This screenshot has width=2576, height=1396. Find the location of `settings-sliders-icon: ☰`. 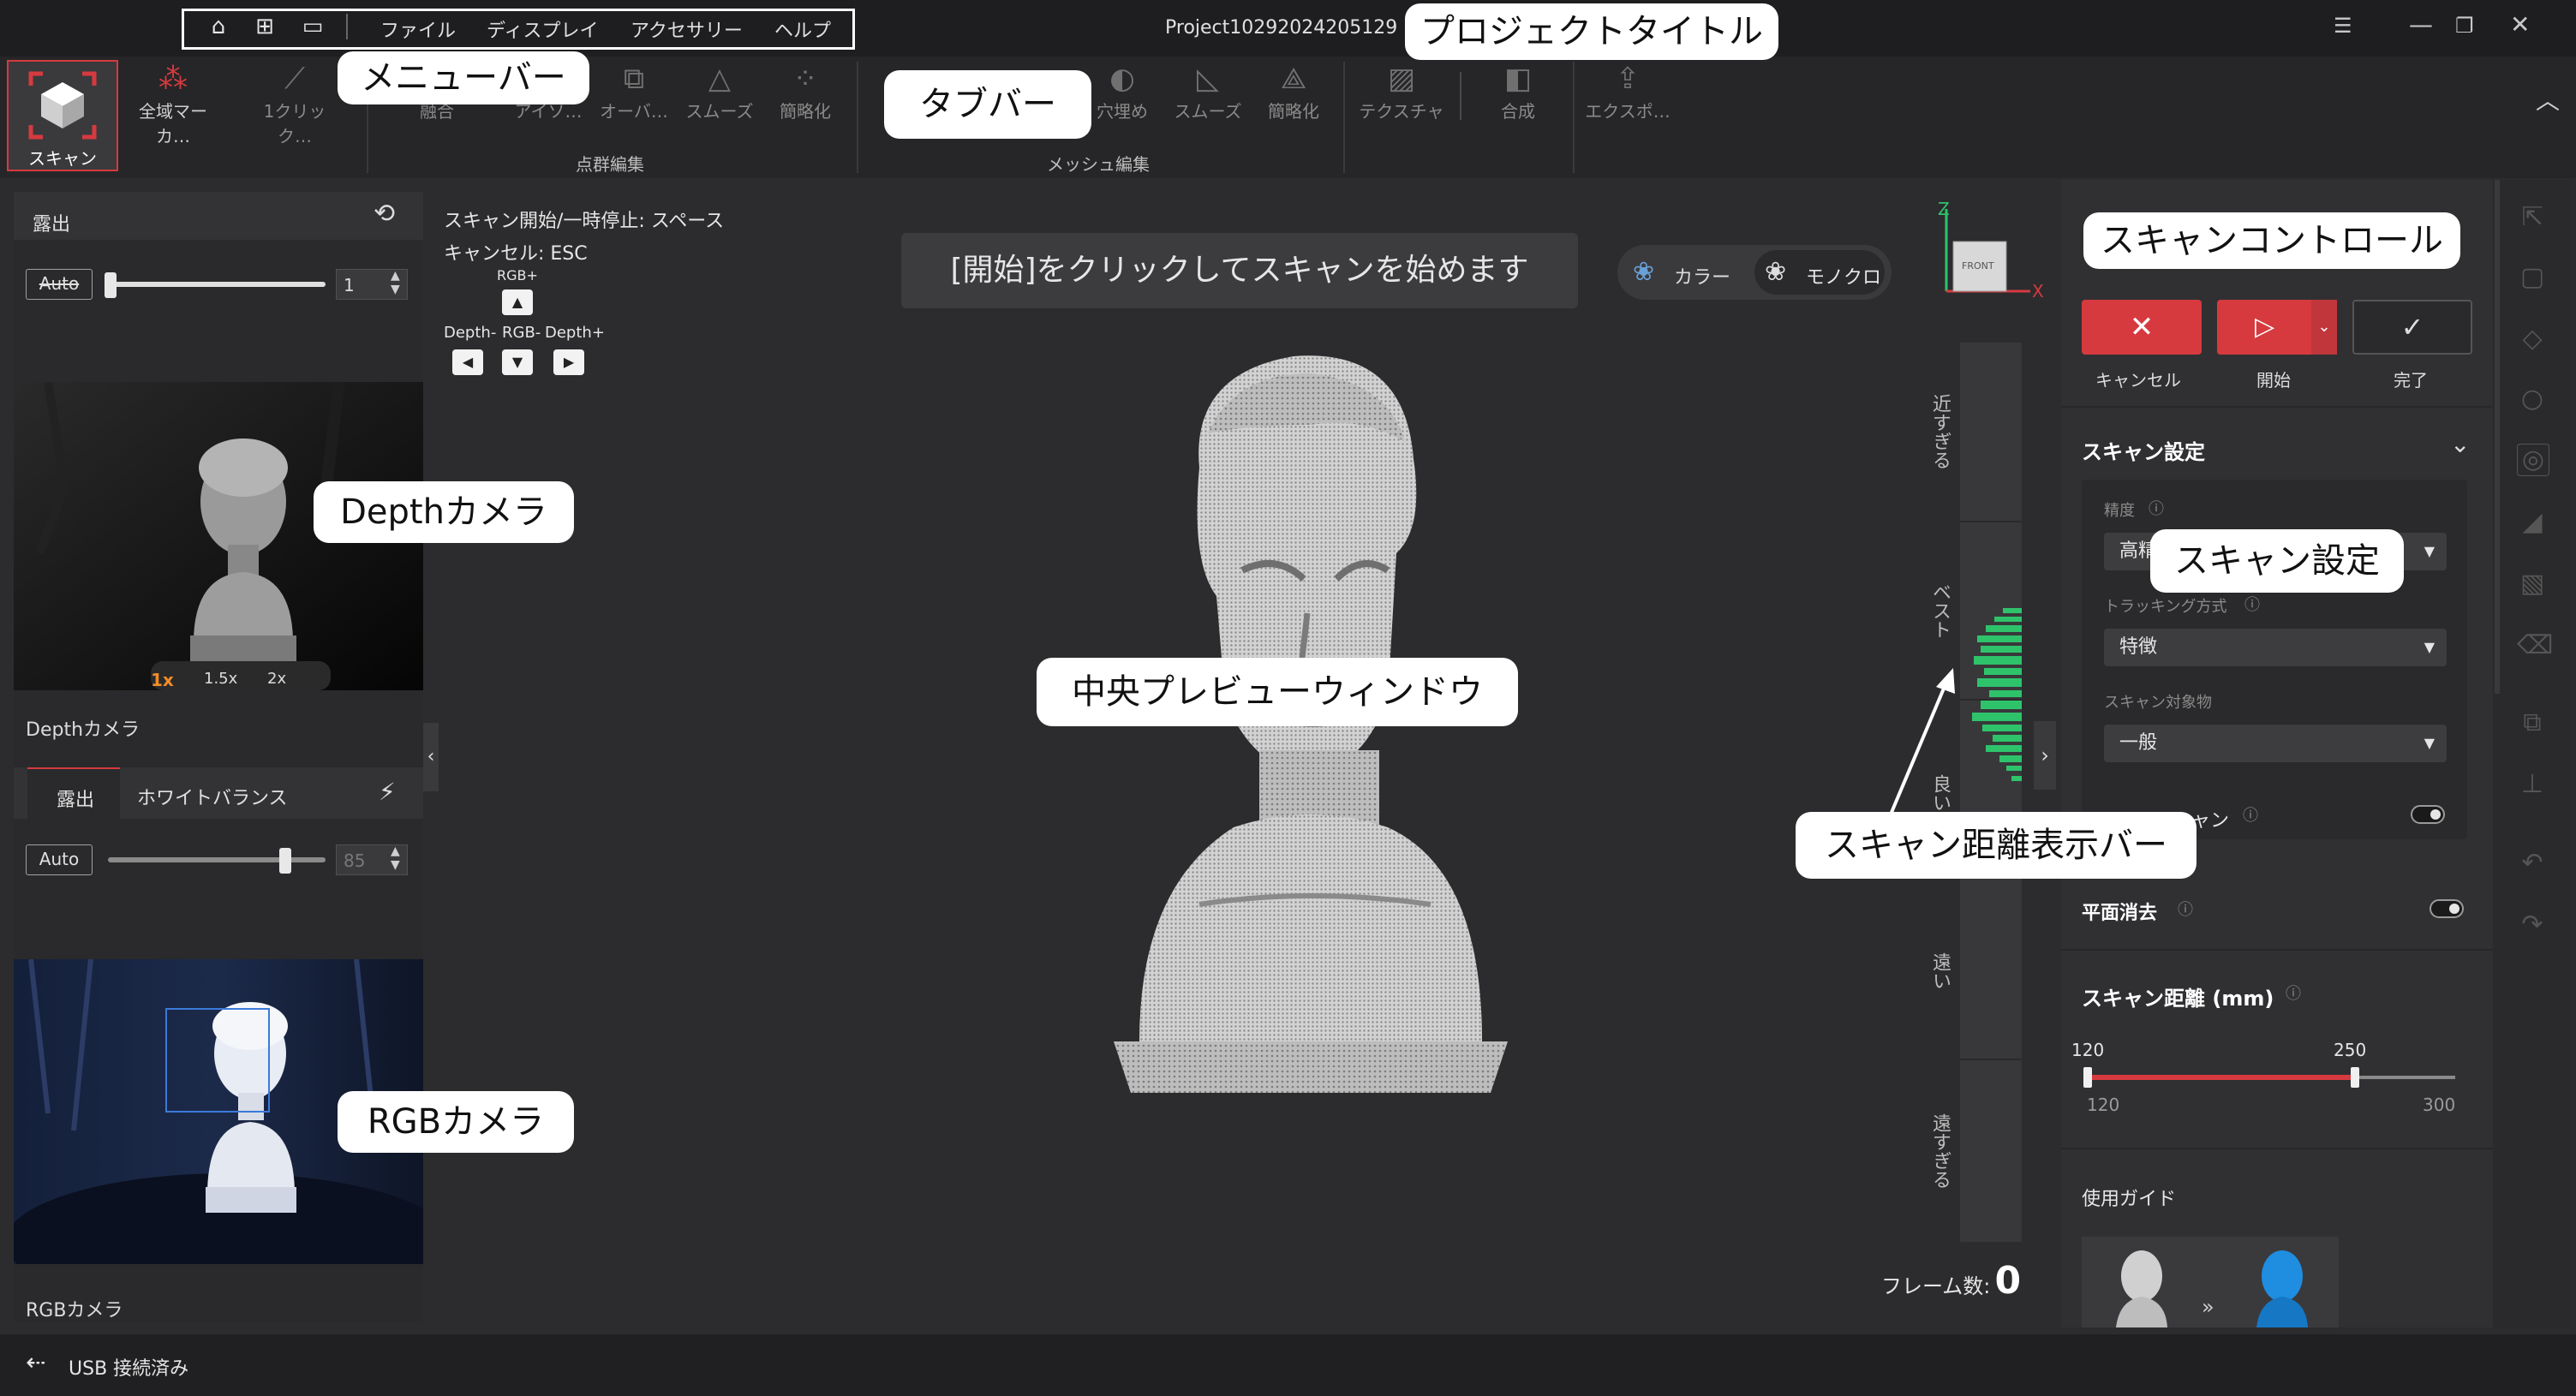

settings-sliders-icon: ☰ is located at coordinates (2343, 26).